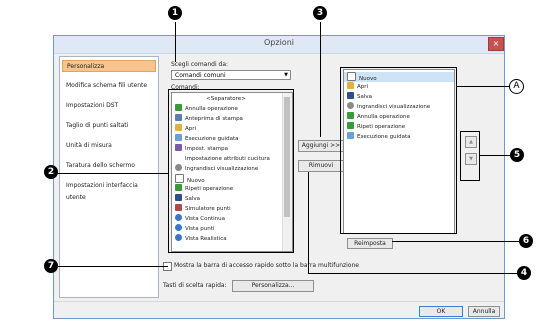 This screenshot has height=328, width=553. Describe the element at coordinates (495, 155) in the screenshot. I see `callout-5-line` at that location.